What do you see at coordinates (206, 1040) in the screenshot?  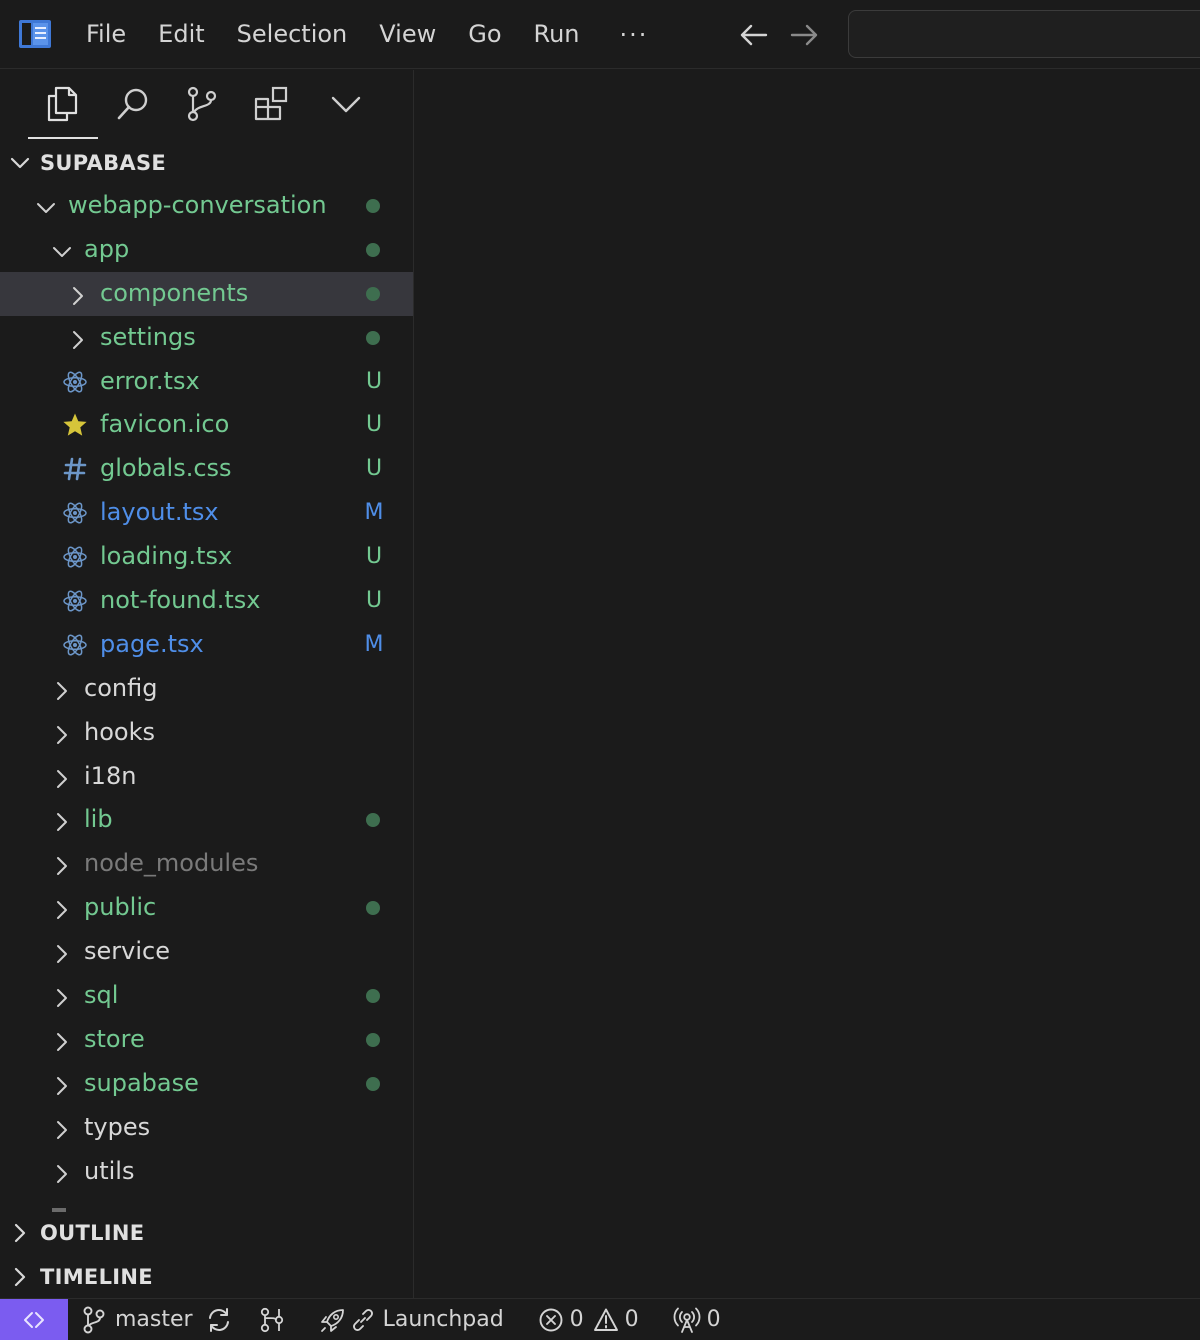 I see `tree-folder-row: store` at bounding box center [206, 1040].